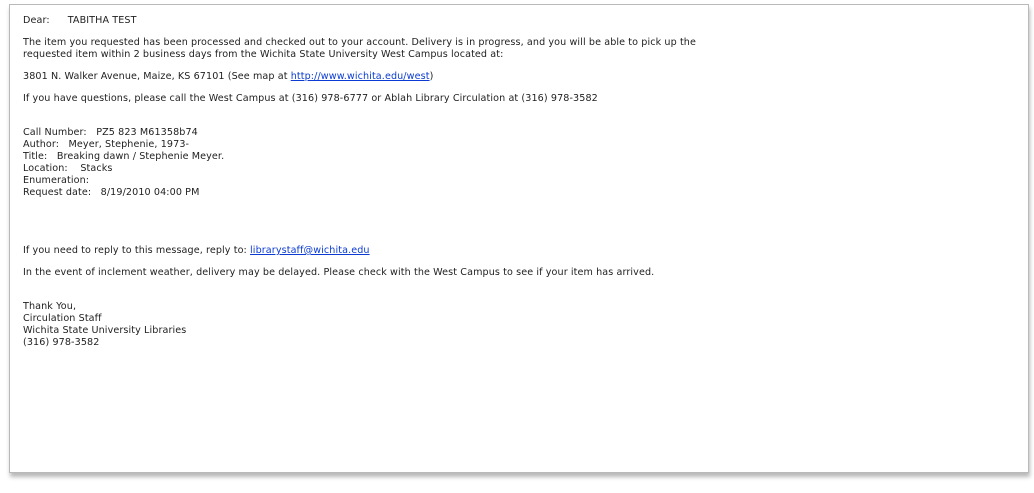 This screenshot has width=1034, height=493. What do you see at coordinates (140, 156) in the screenshot?
I see `title-value: Breaking dawn / Stephenie Meyer.` at bounding box center [140, 156].